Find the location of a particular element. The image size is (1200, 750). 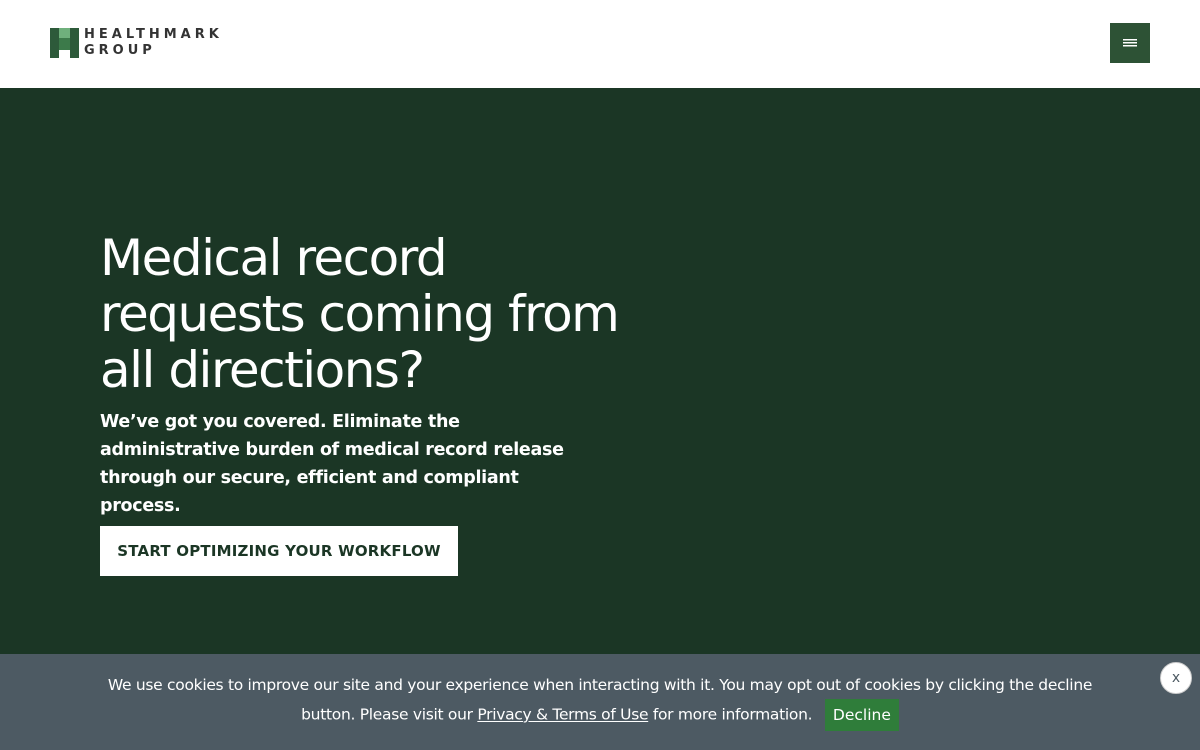

logo-text-group: GROUP is located at coordinates (120, 50).